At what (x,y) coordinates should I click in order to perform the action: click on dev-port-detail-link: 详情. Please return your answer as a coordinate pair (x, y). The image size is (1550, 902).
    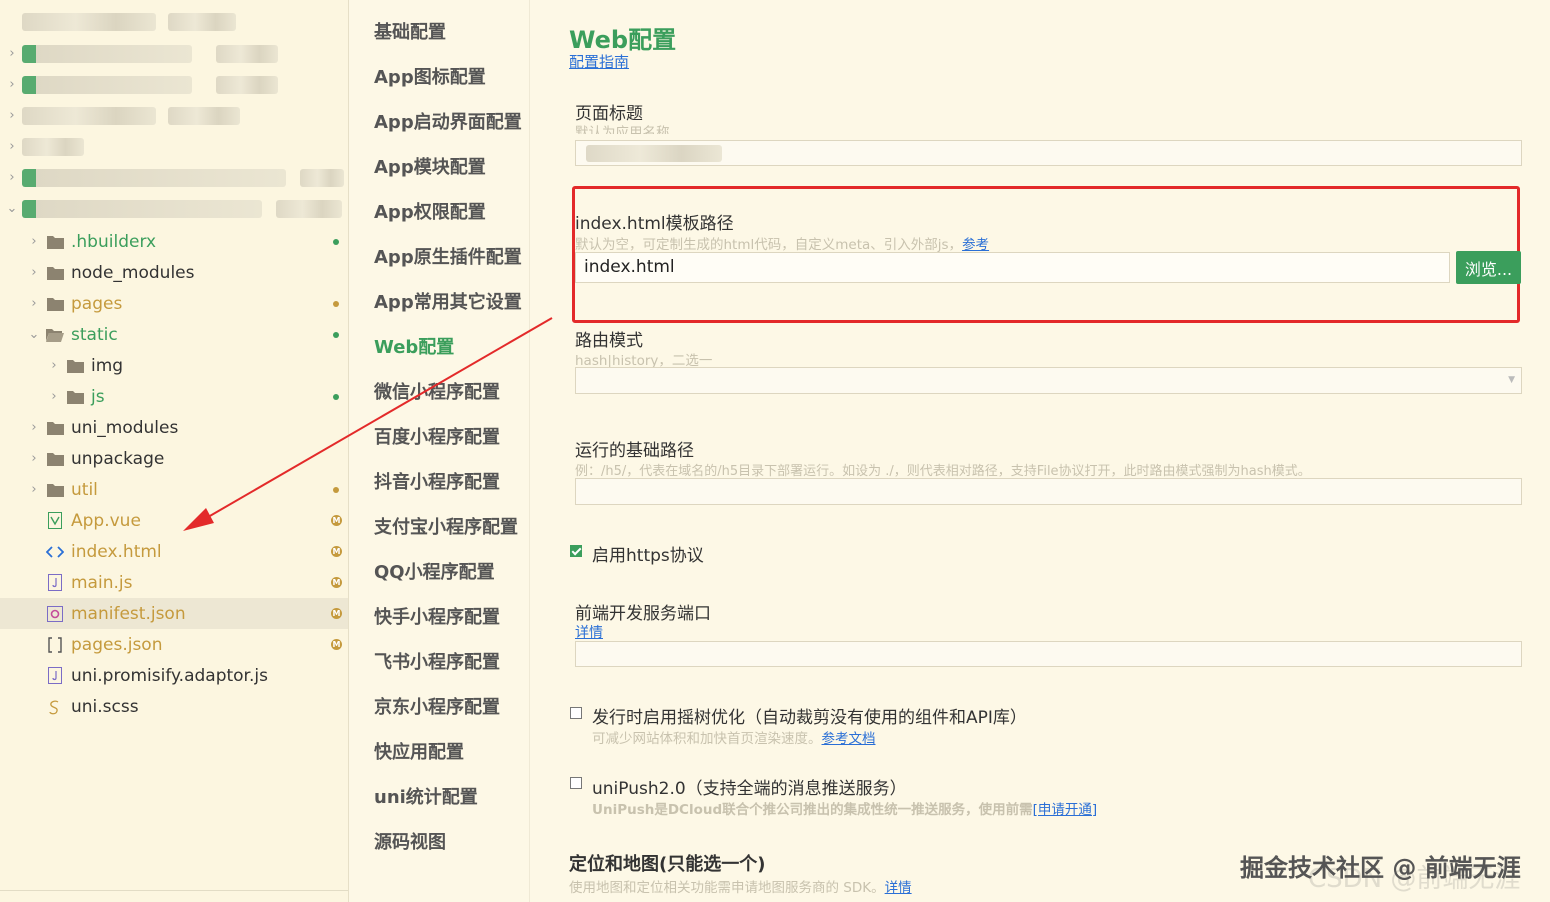
    Looking at the image, I should click on (589, 632).